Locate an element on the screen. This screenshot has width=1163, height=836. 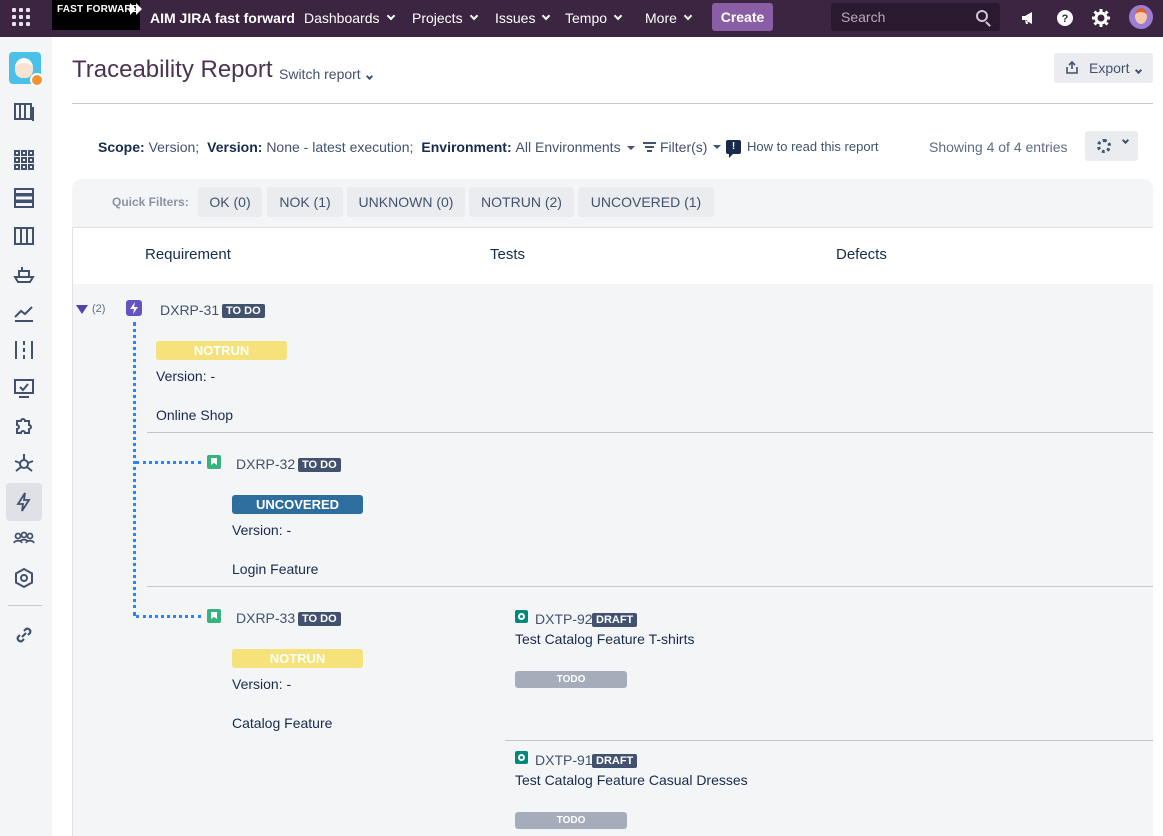
requirement-summary: Login Feature is located at coordinates (275, 569).